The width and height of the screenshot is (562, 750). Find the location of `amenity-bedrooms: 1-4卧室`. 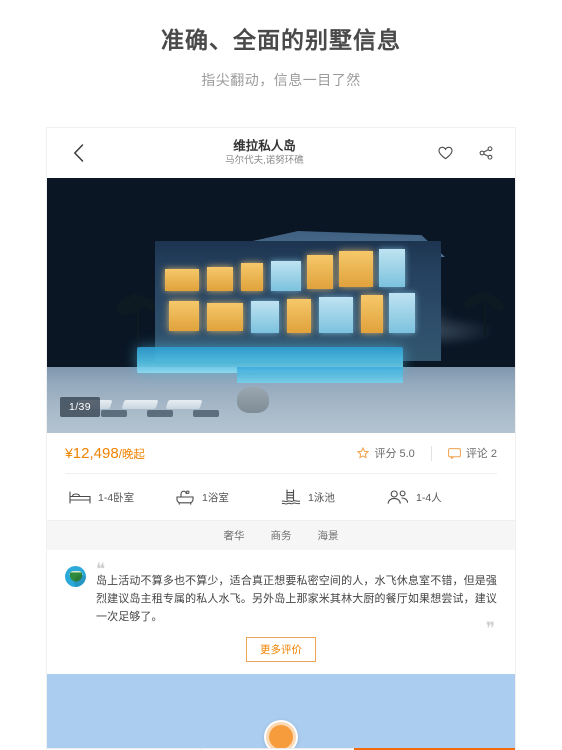

amenity-bedrooms: 1-4卧室 is located at coordinates (122, 497).